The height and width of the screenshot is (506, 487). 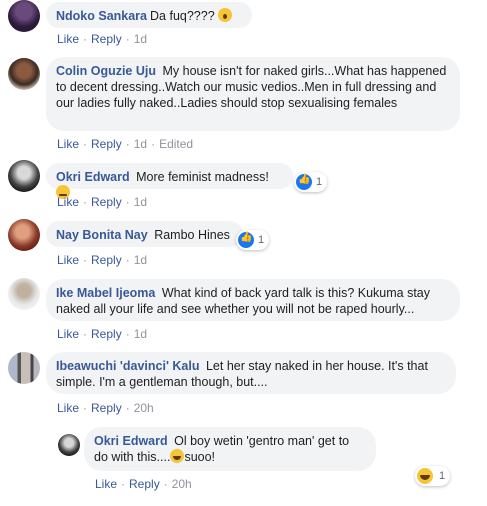 I want to click on commenter-name: Colin Oguzie Uju, so click(x=106, y=71).